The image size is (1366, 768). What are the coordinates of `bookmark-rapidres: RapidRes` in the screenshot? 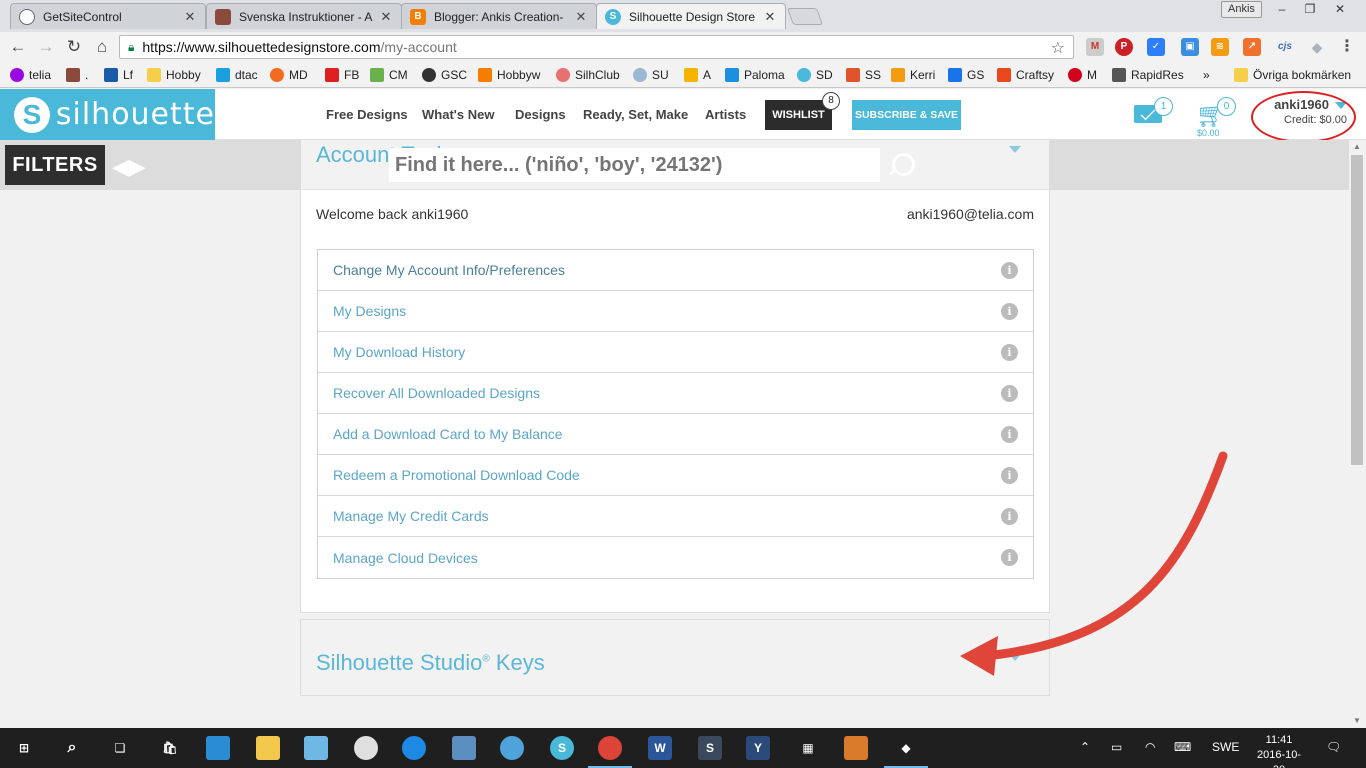 It's located at (1148, 75).